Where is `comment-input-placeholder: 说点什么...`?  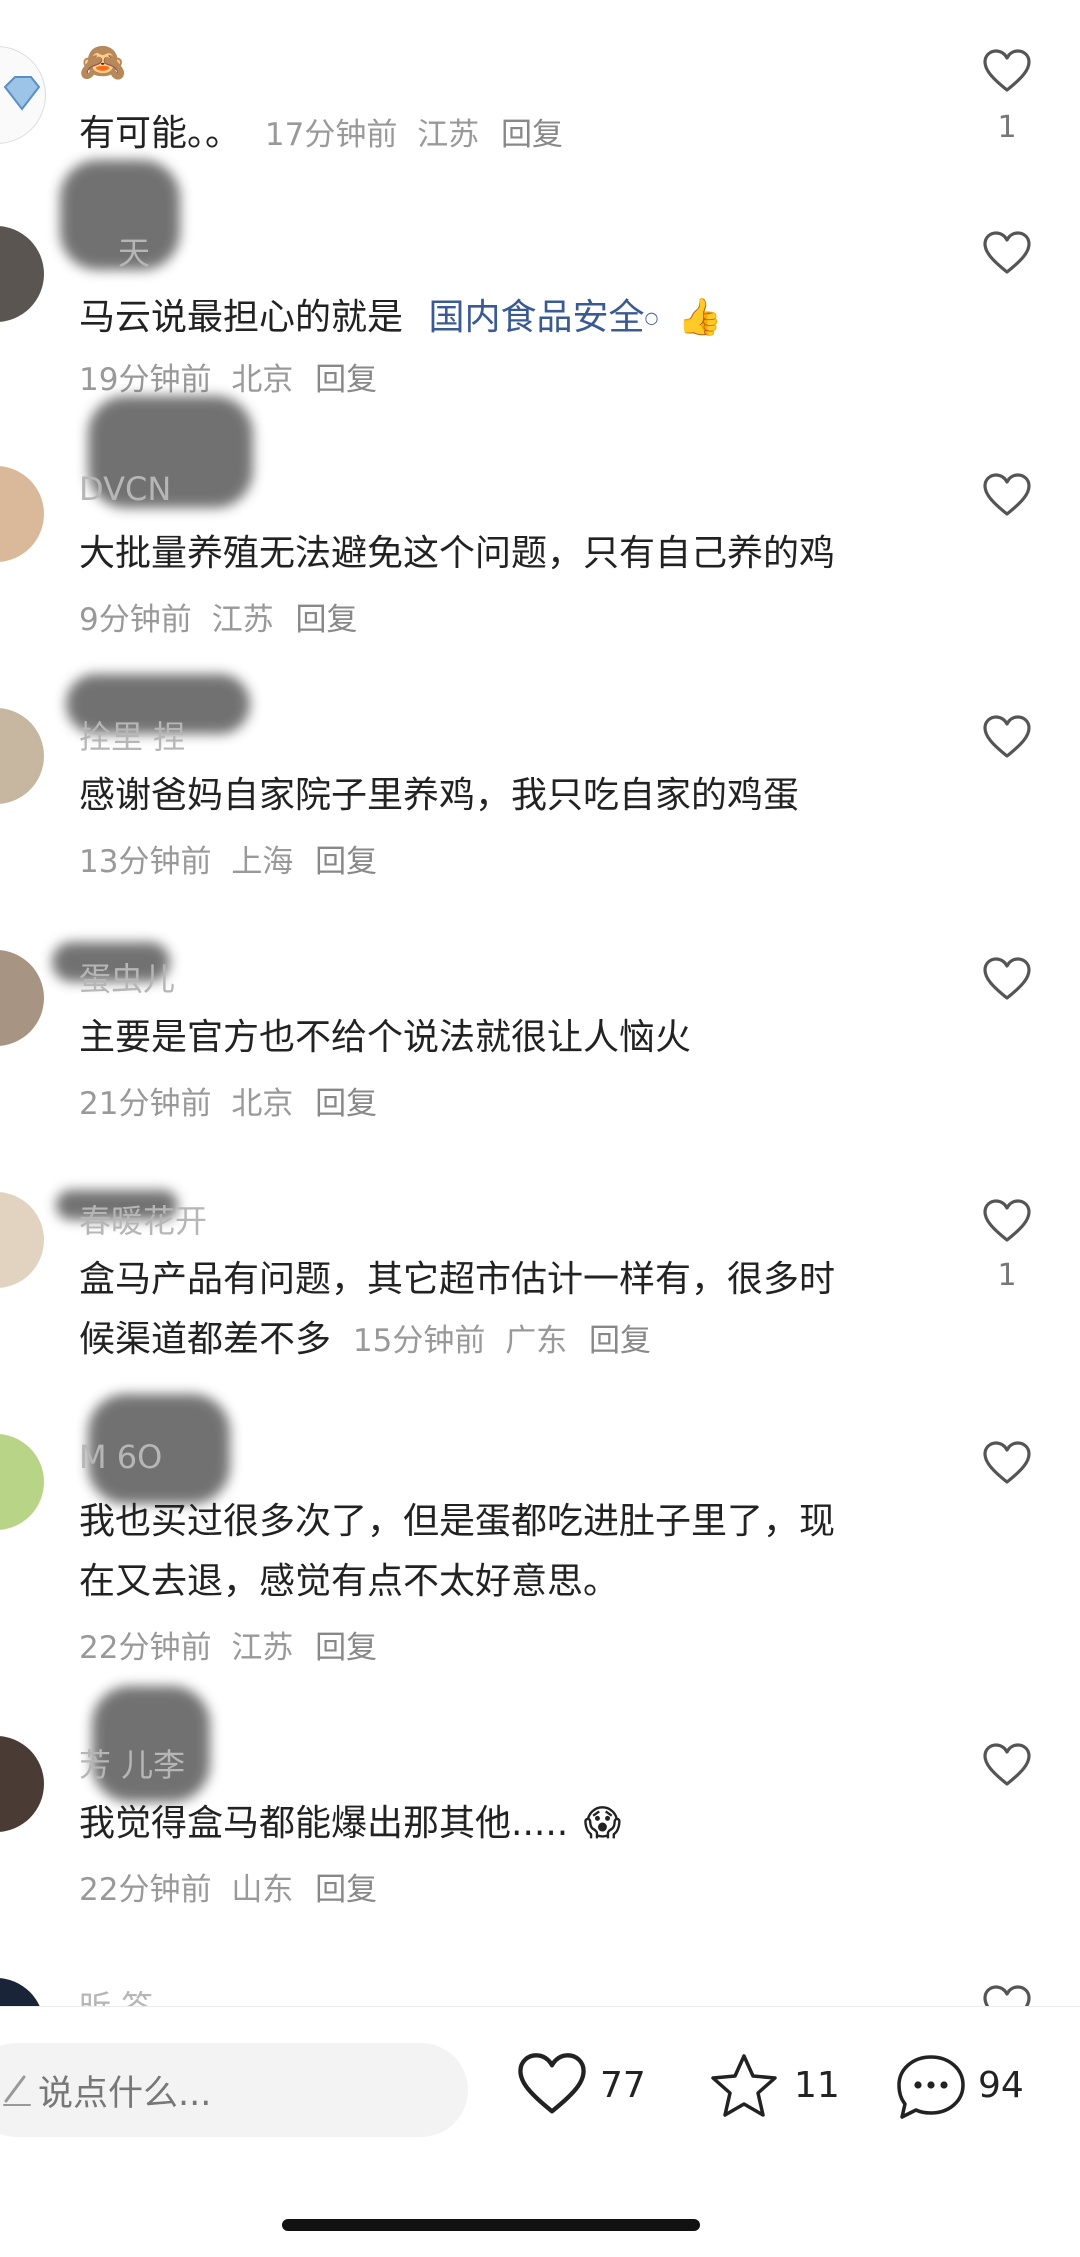 comment-input-placeholder: 说点什么... is located at coordinates (125, 2094).